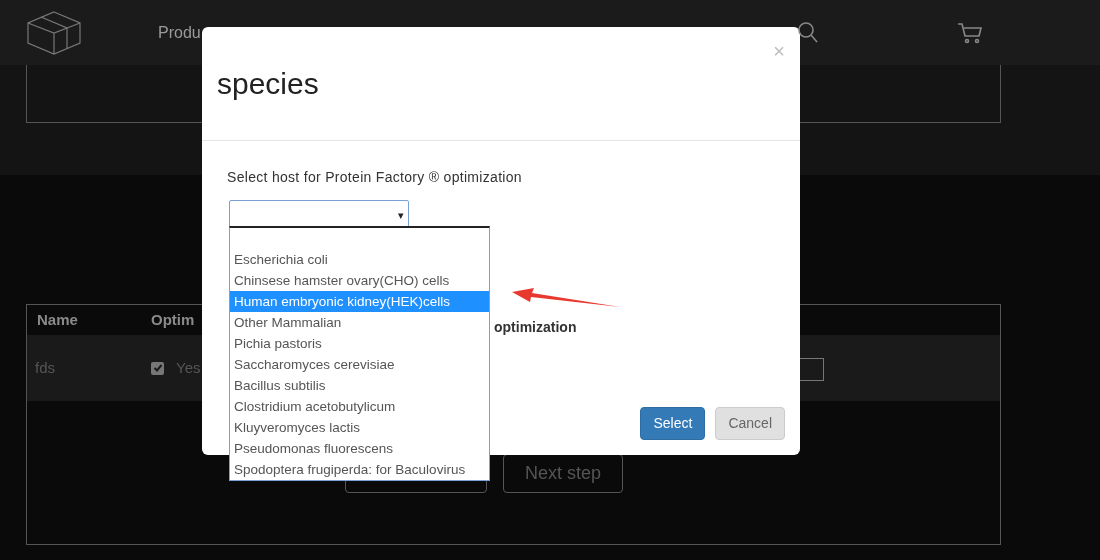 This screenshot has width=1100, height=560. Describe the element at coordinates (359, 280) in the screenshot. I see `dropdown-option: Chinsese hamster ovary(CHO) cells` at that location.